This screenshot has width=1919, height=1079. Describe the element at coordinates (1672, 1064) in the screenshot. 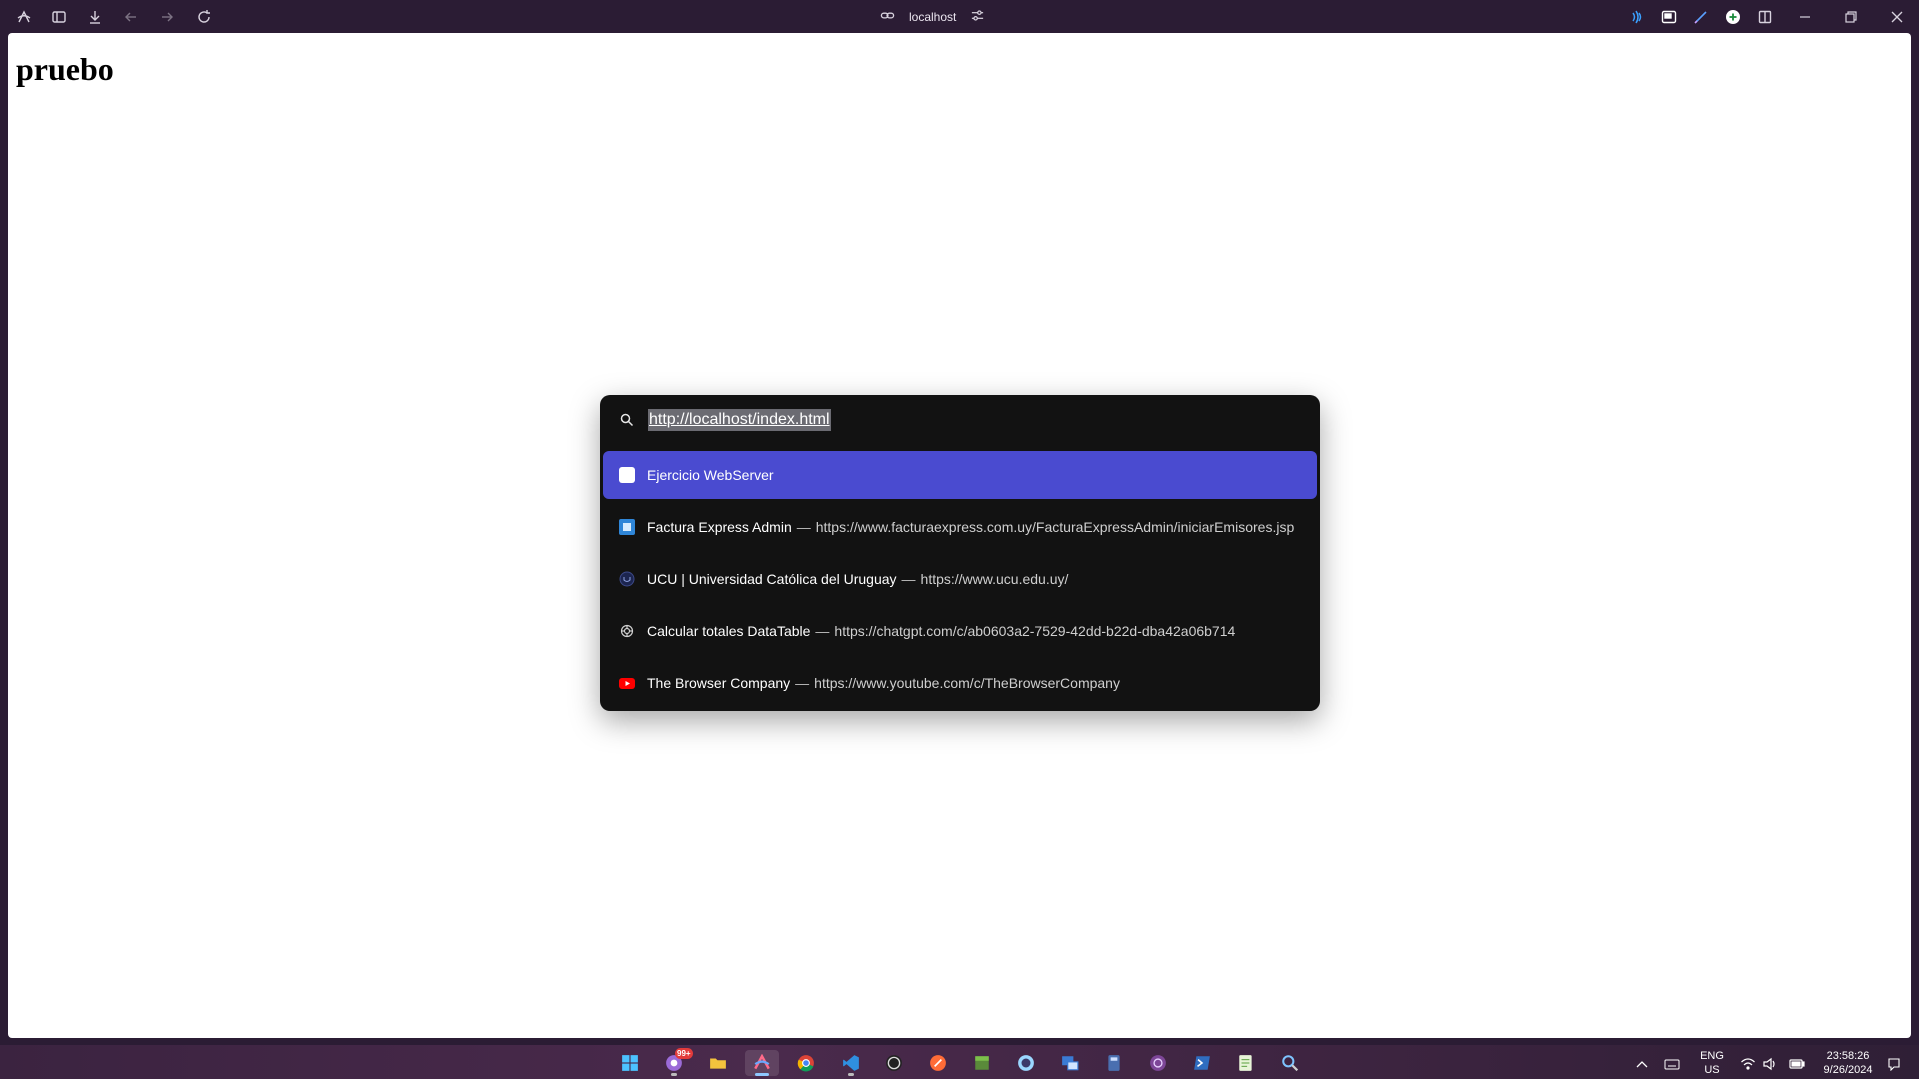

I see `keyboard-icon` at that location.